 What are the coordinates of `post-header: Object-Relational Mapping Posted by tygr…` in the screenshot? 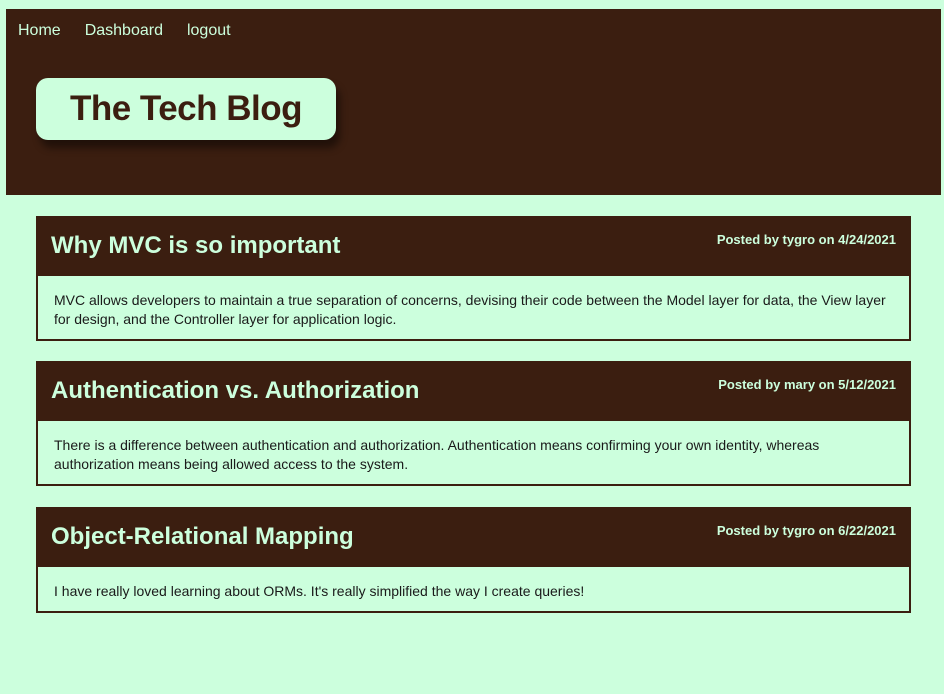 It's located at (473, 538).